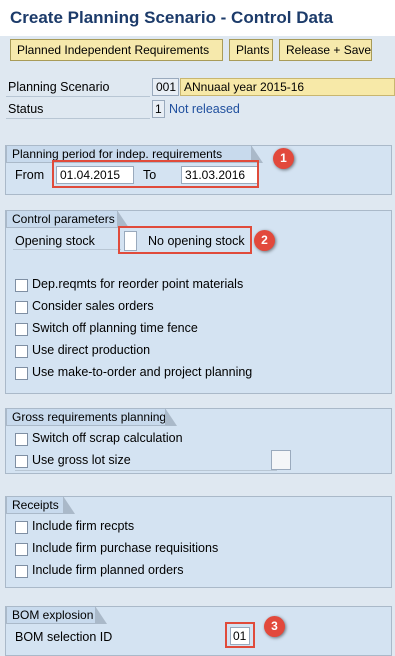 The height and width of the screenshot is (656, 395). I want to click on status-label: Status, so click(26, 109).